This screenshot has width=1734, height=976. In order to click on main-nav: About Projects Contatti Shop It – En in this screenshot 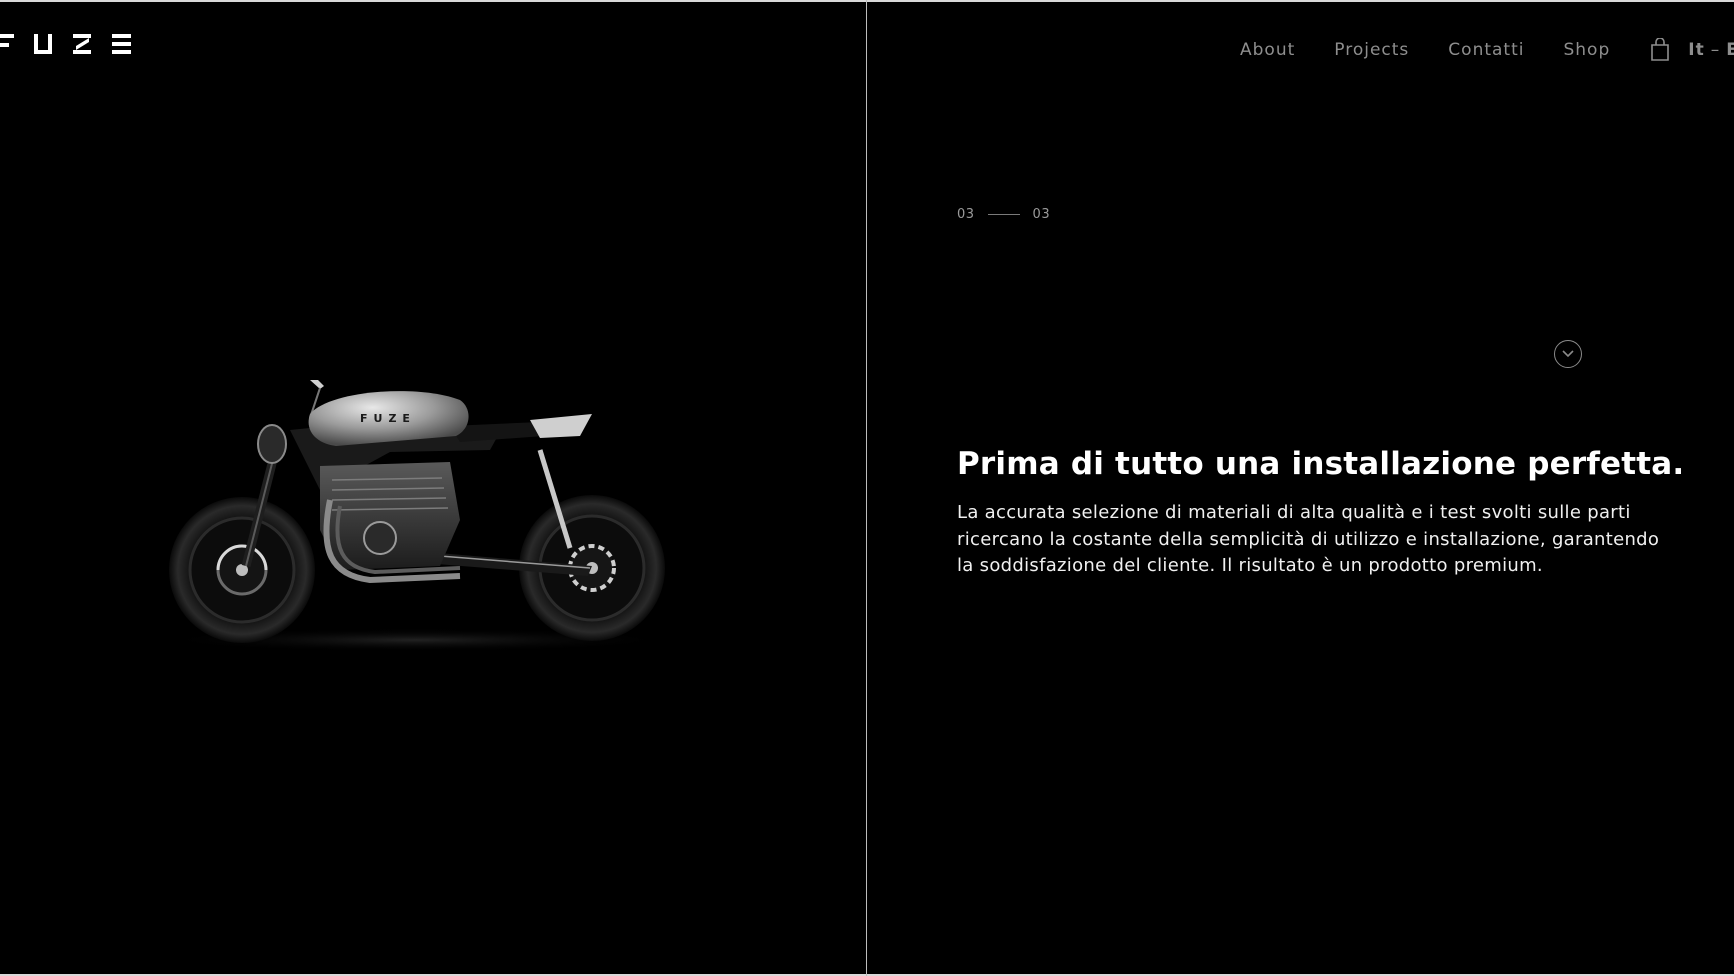, I will do `click(1487, 49)`.